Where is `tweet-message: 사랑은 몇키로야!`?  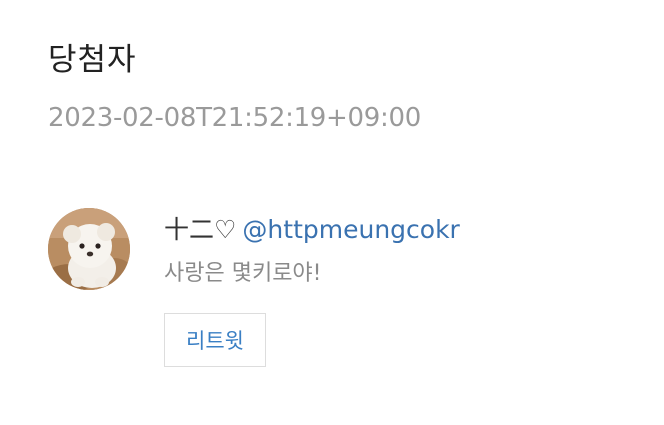
tweet-message: 사랑은 몇키로야! is located at coordinates (243, 273).